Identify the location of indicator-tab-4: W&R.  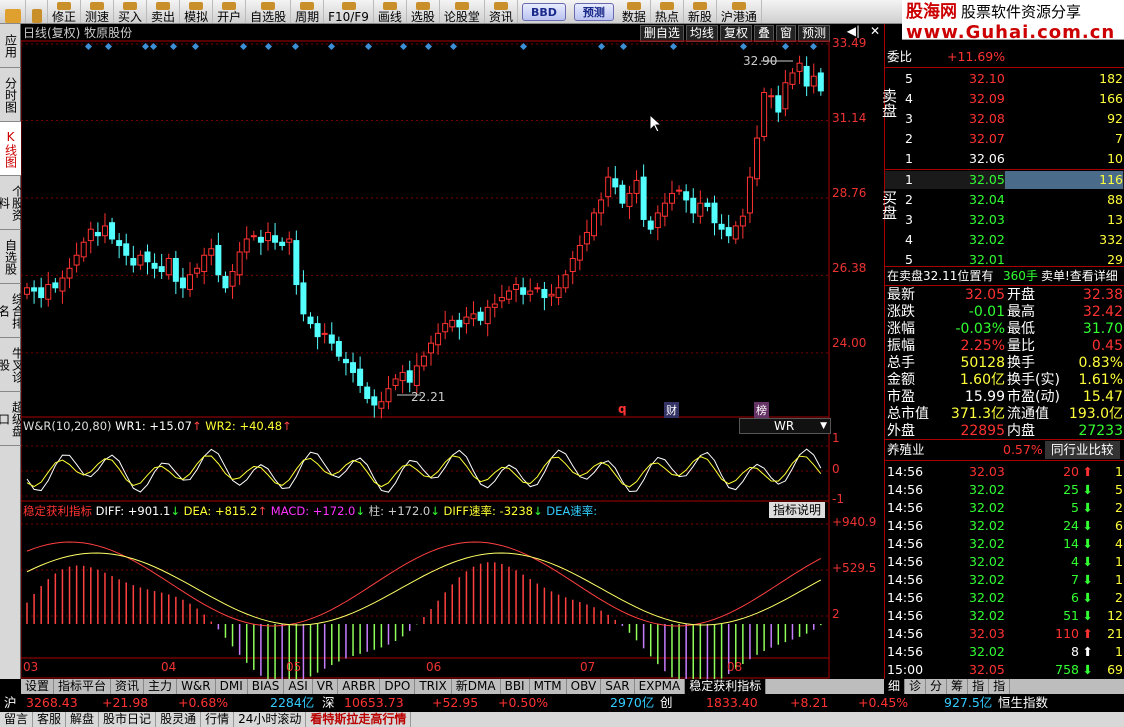
(196, 686).